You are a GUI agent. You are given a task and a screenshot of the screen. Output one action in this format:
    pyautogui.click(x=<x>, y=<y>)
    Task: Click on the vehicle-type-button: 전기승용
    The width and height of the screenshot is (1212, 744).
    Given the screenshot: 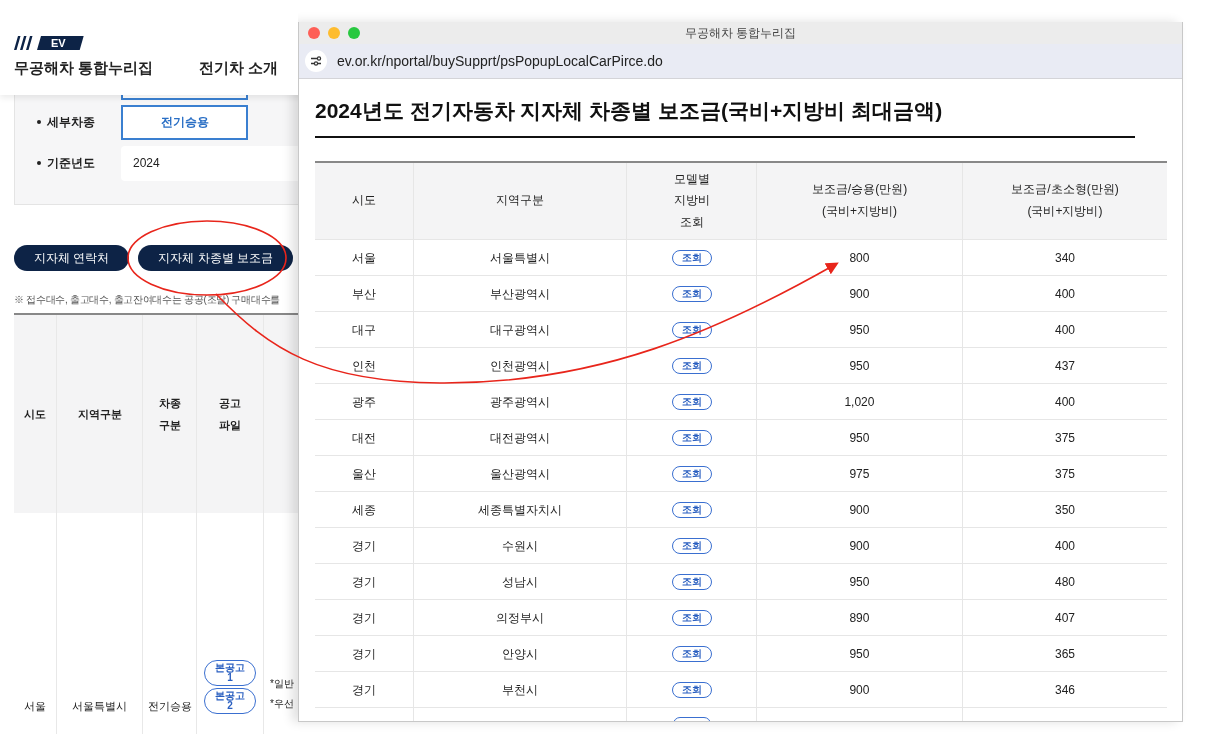 What is the action you would take?
    pyautogui.click(x=184, y=122)
    